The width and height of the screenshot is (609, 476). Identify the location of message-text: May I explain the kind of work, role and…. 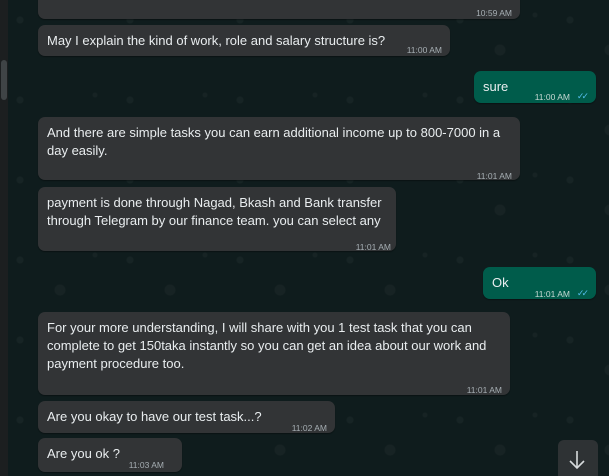
(216, 40).